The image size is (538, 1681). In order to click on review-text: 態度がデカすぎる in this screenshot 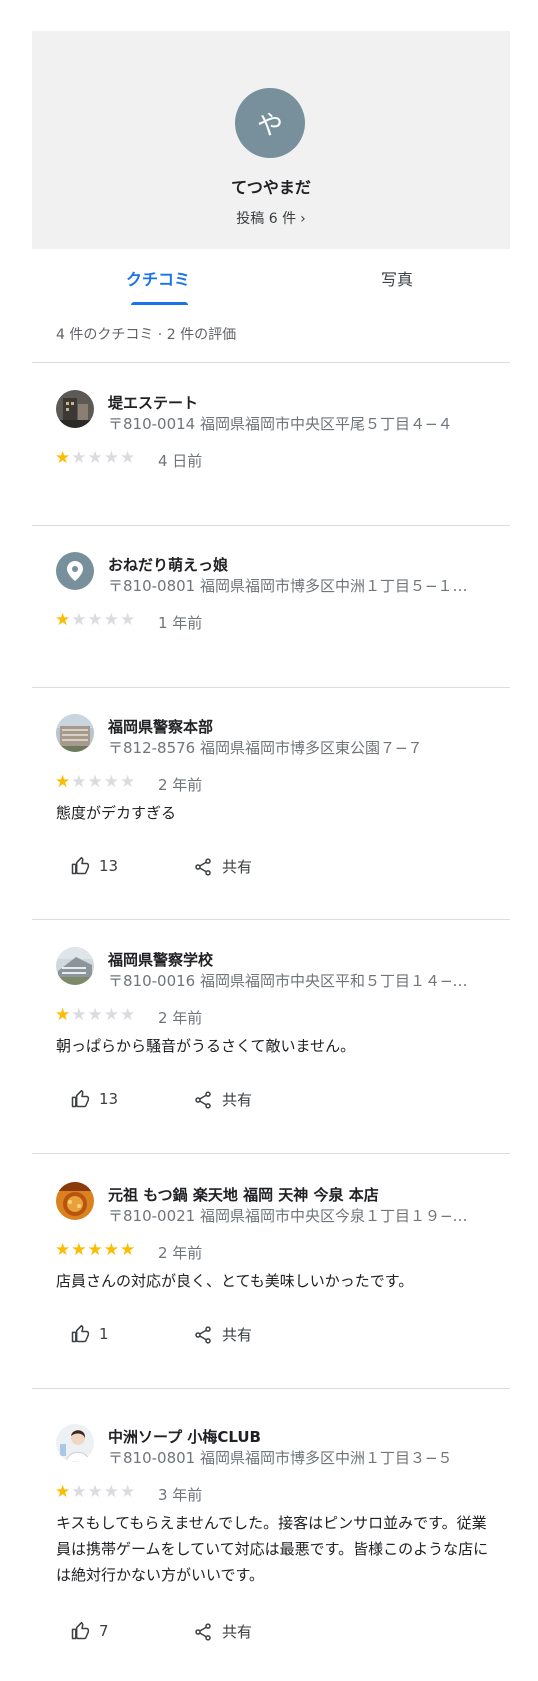, I will do `click(116, 813)`.